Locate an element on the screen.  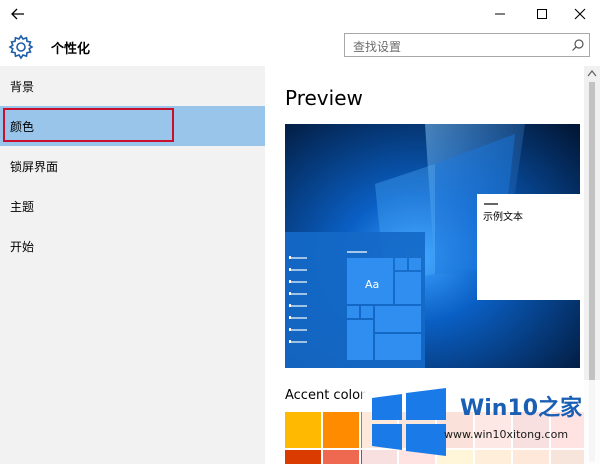
sidebar-item-label: 背景 is located at coordinates (22, 86).